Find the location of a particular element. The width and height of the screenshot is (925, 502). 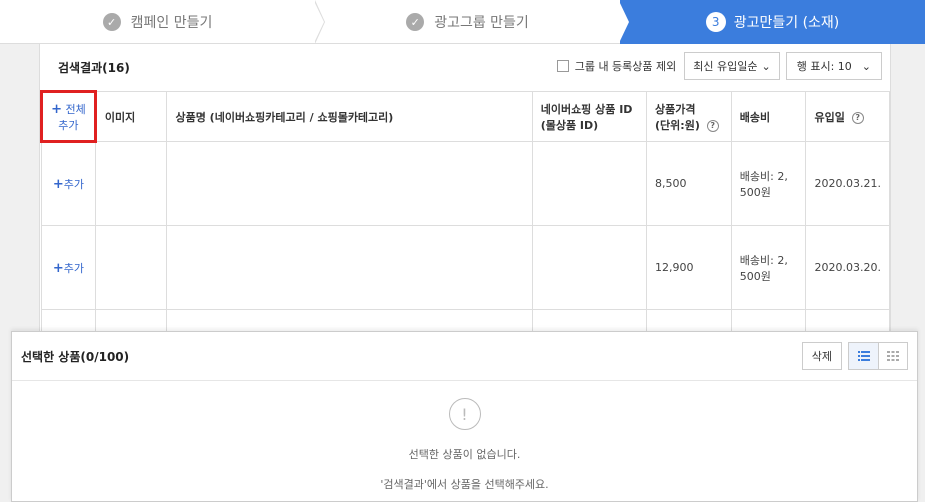

date-cell: 2020.03.20. is located at coordinates (847, 267).